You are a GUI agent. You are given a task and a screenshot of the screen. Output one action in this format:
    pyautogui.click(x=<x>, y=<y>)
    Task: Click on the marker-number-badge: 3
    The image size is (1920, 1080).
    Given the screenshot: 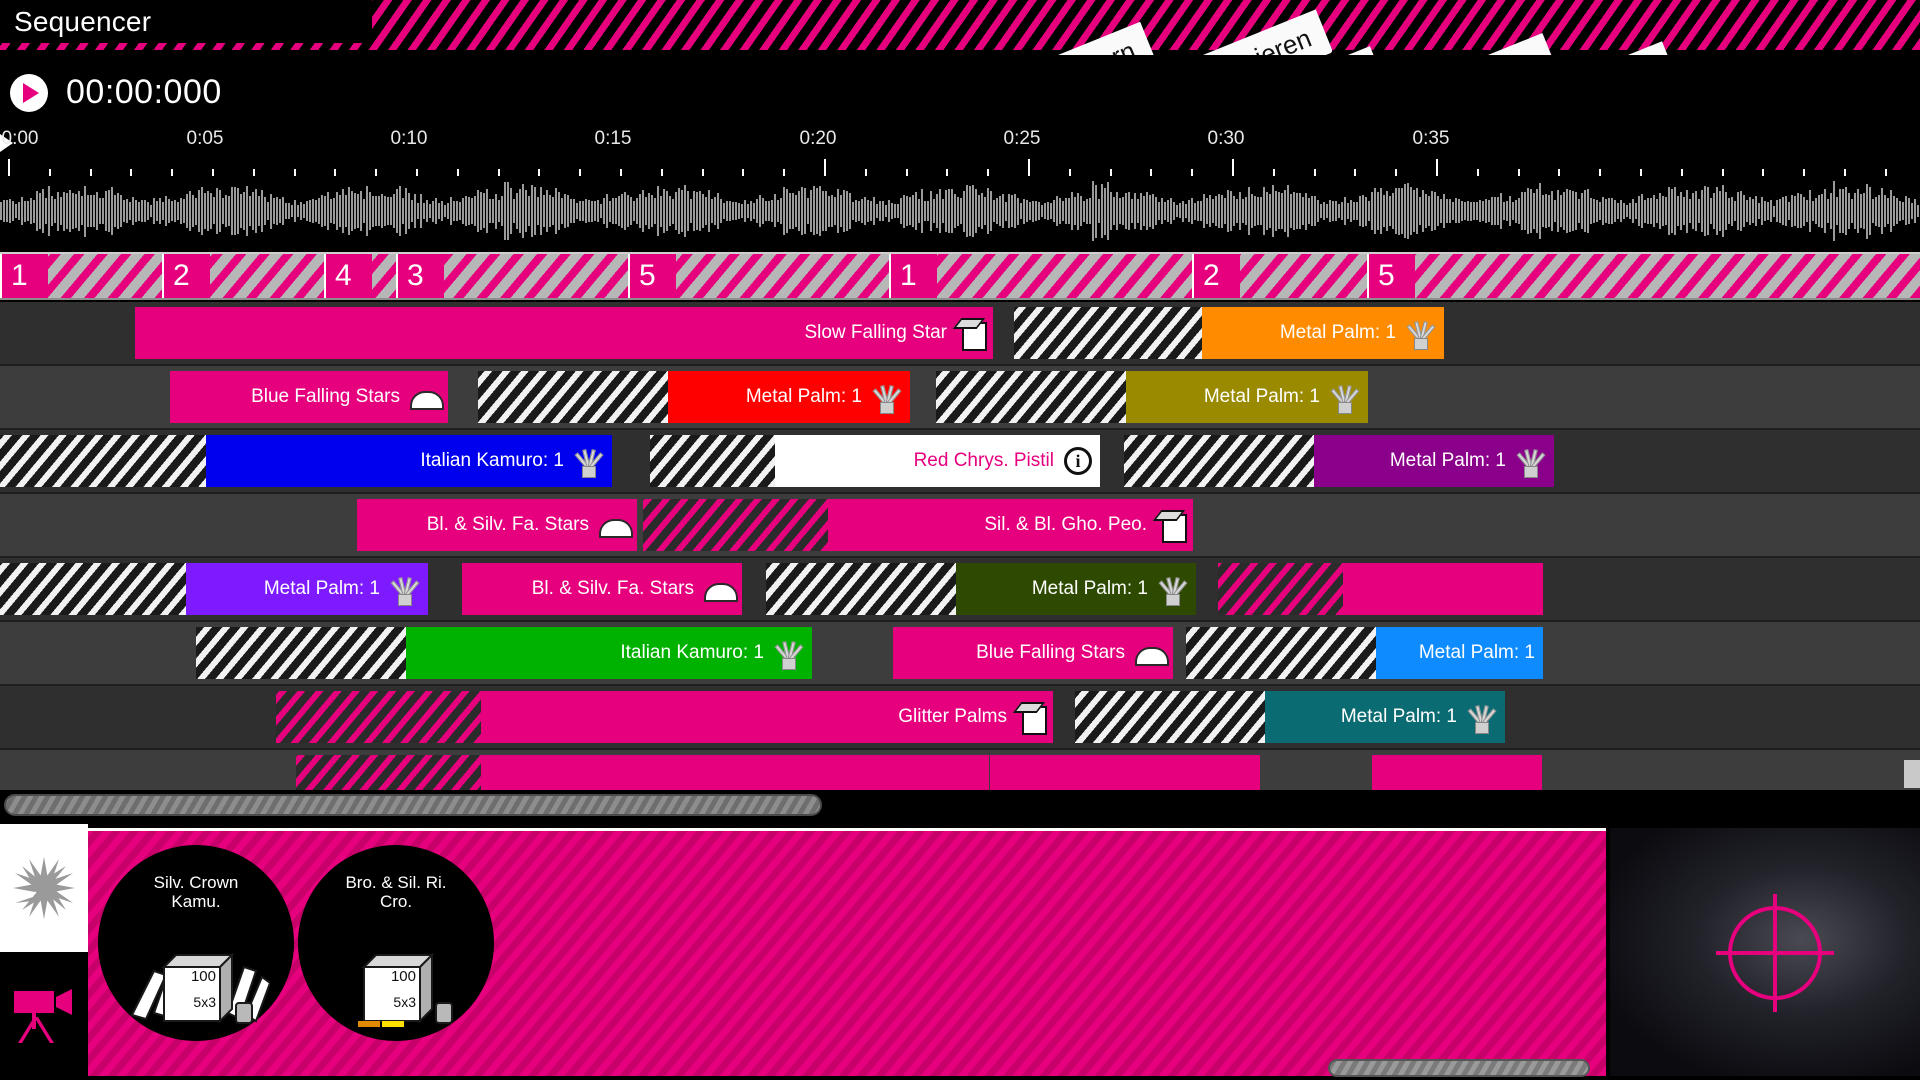 What is the action you would take?
    pyautogui.click(x=420, y=276)
    